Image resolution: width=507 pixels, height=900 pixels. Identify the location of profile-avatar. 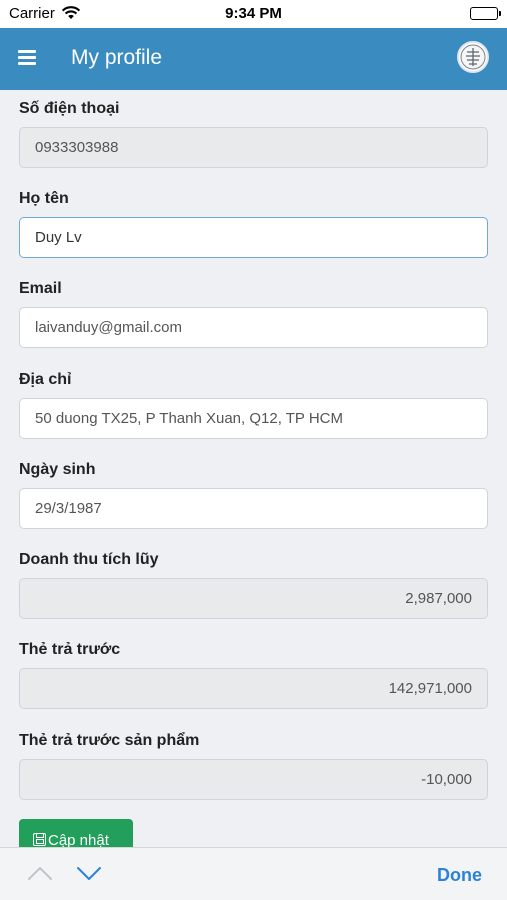
(473, 57).